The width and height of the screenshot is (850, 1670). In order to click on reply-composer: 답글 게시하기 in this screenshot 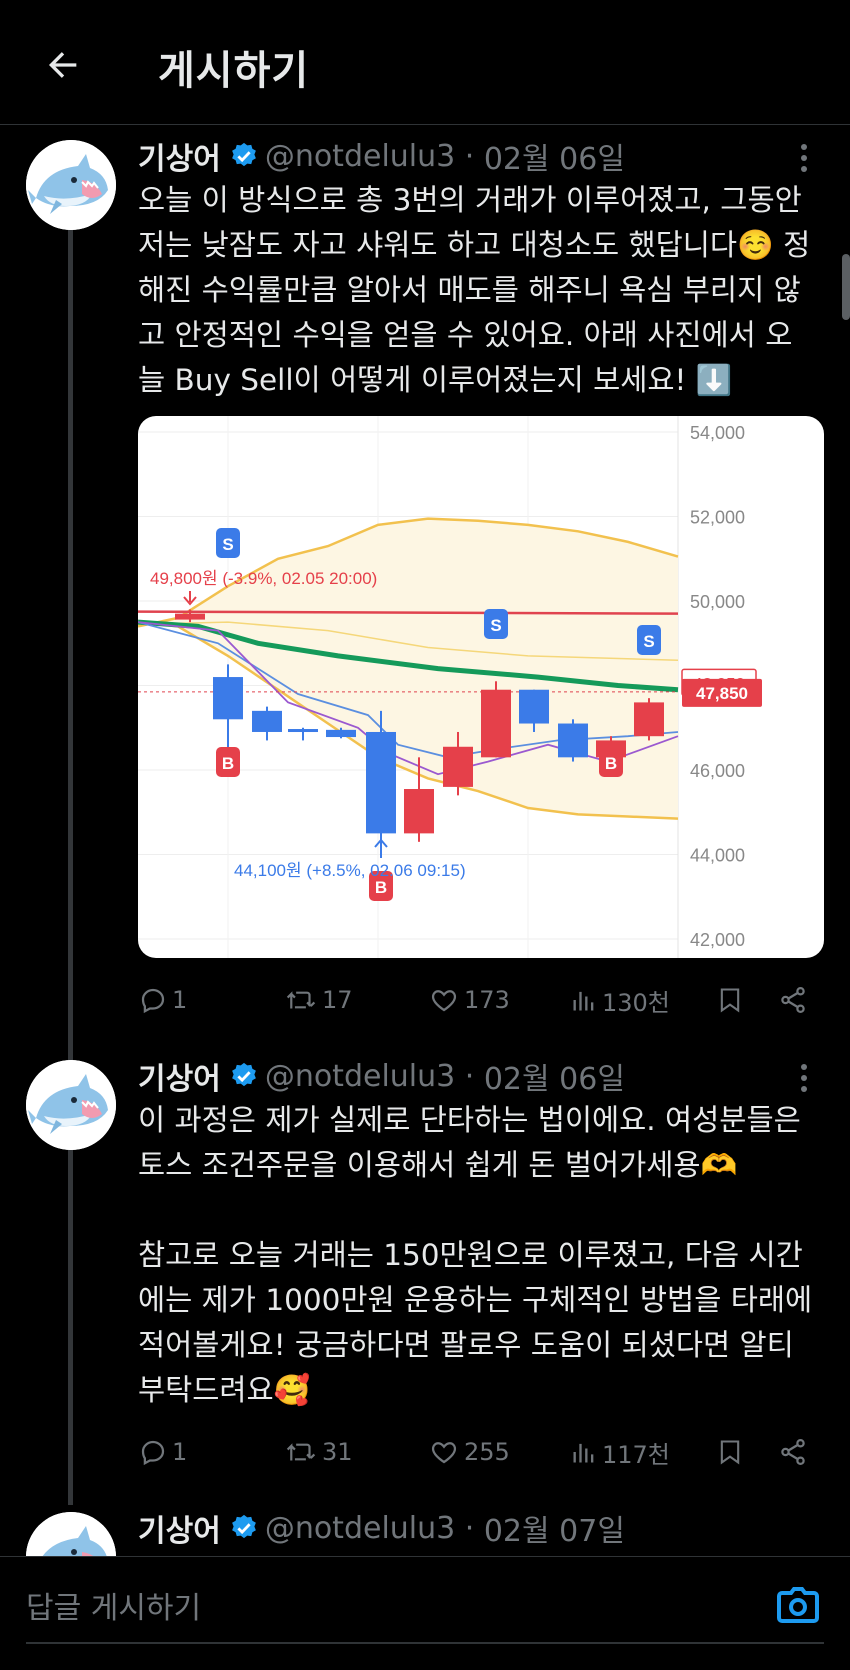, I will do `click(425, 1613)`.